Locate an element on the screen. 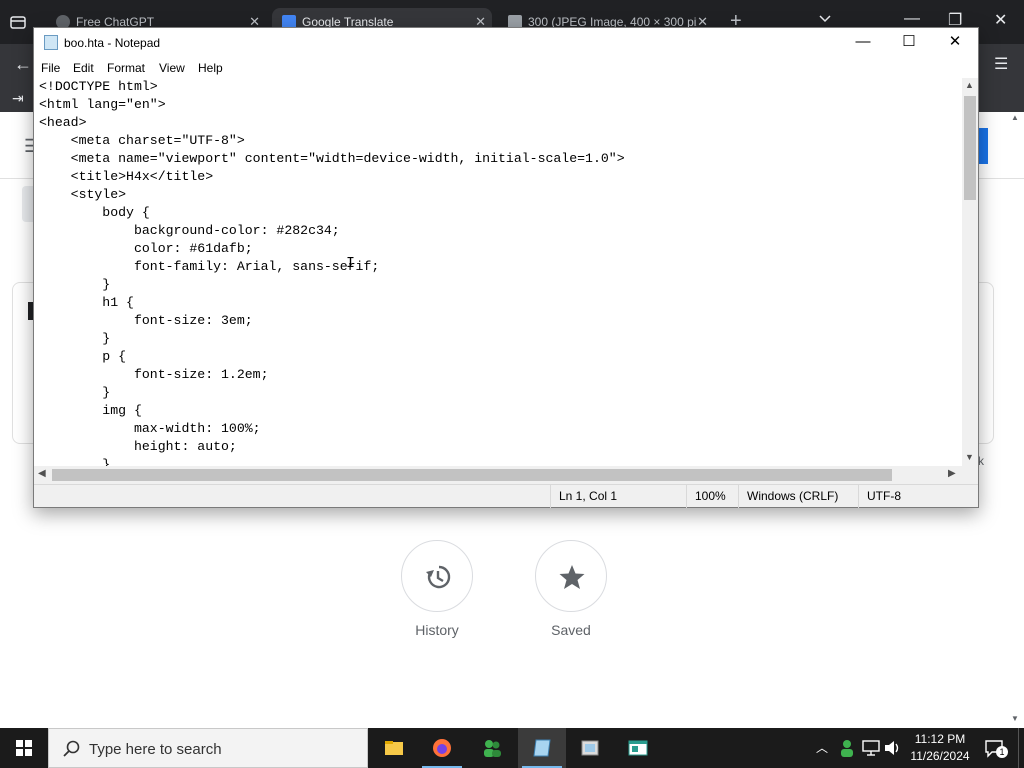  menu-edit: Edit is located at coordinates (83, 68).